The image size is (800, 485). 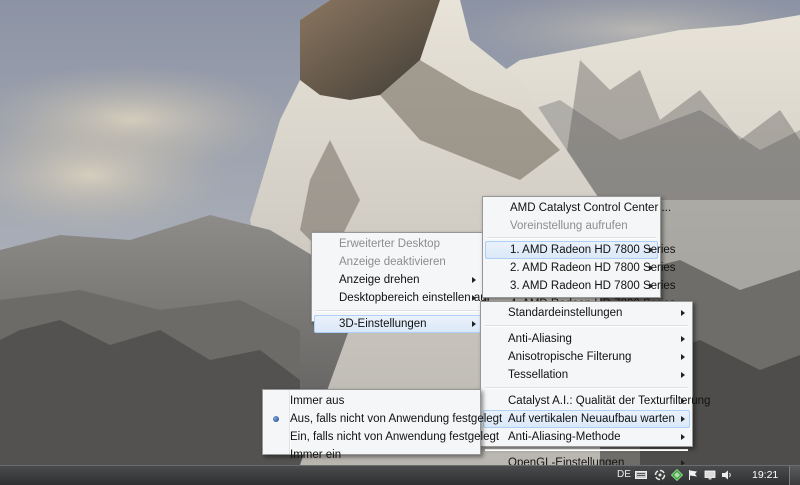 I want to click on menu-item-3d-einstellungen: 3D-Einstellungen, so click(x=397, y=324).